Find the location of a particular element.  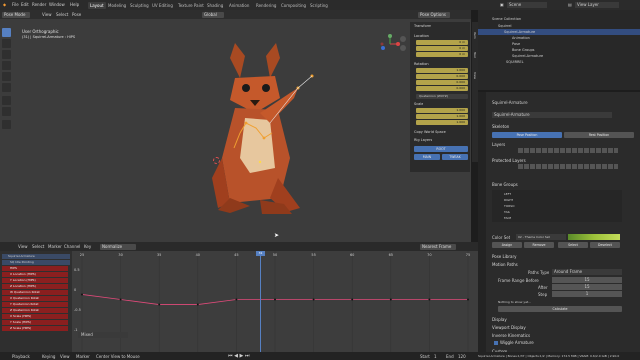

menu-file: File is located at coordinates (15, 4).